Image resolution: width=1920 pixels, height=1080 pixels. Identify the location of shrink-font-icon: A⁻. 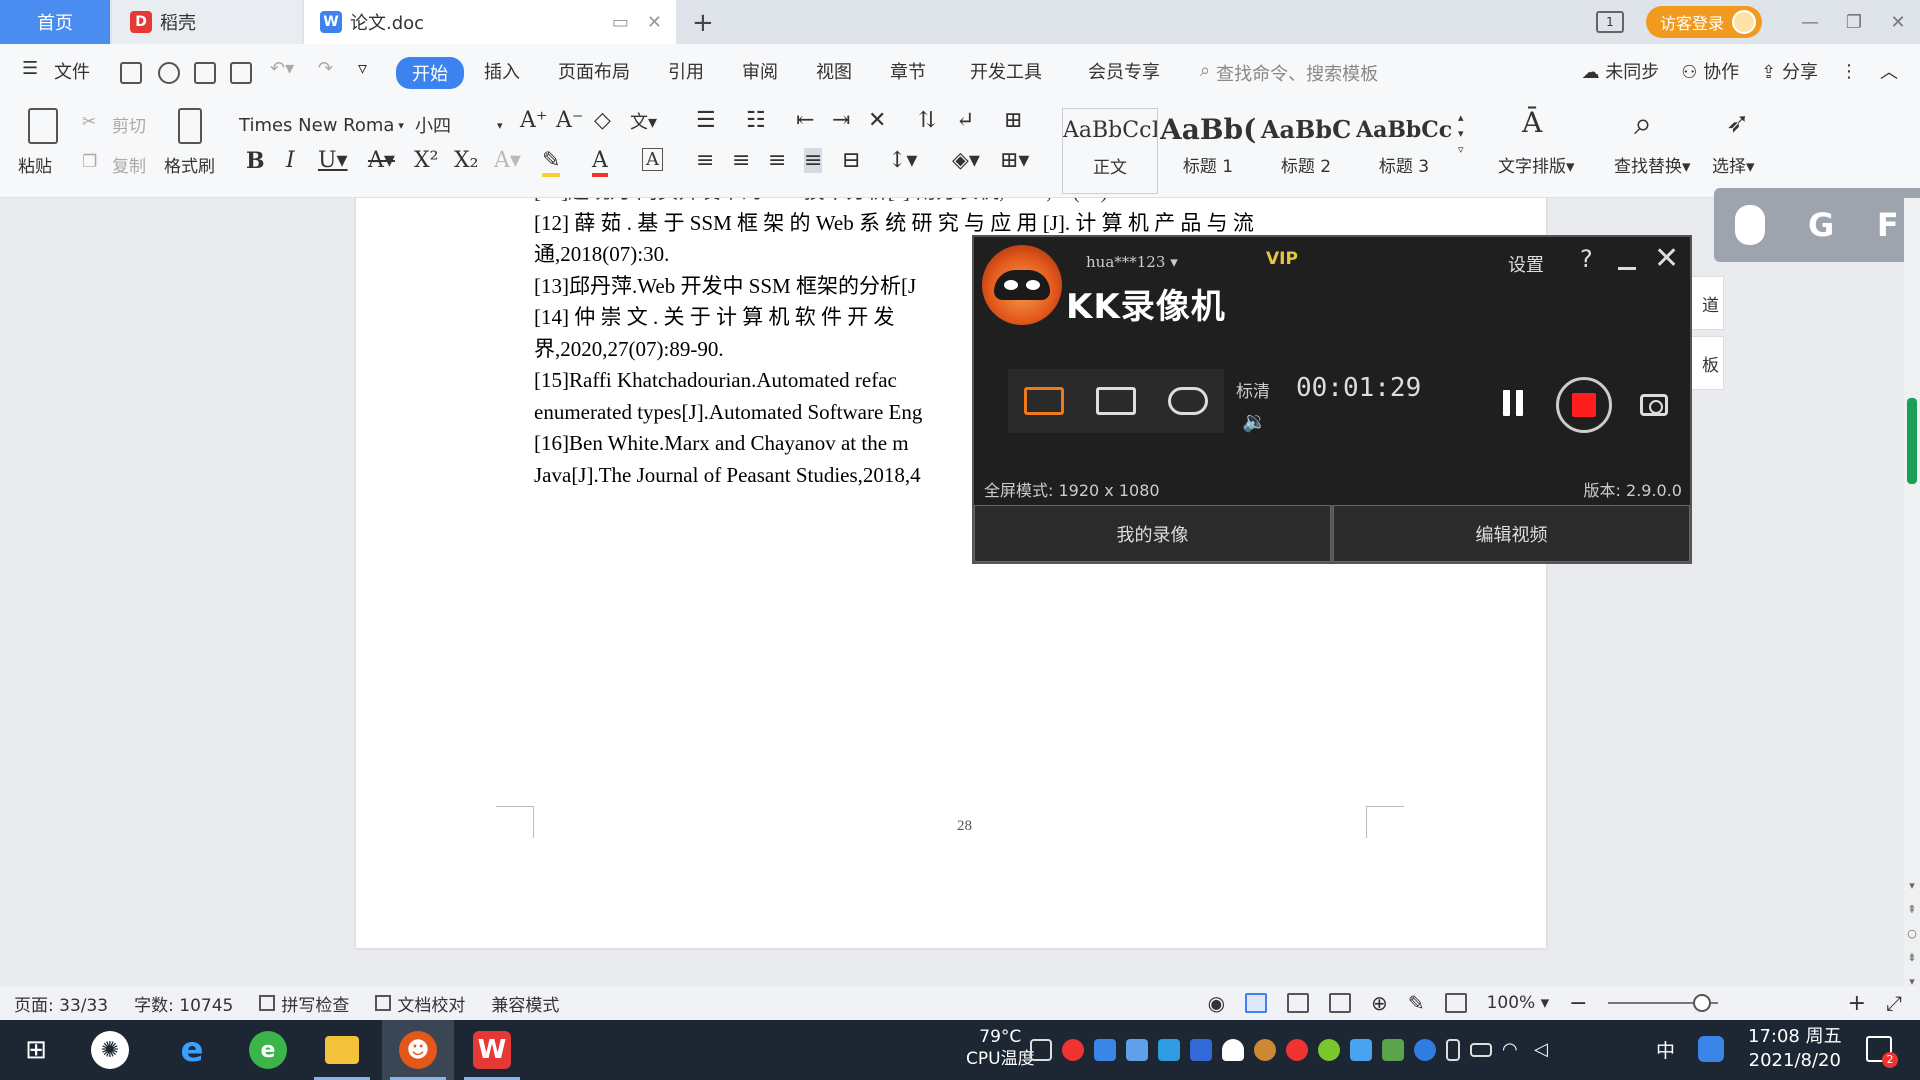
(570, 120).